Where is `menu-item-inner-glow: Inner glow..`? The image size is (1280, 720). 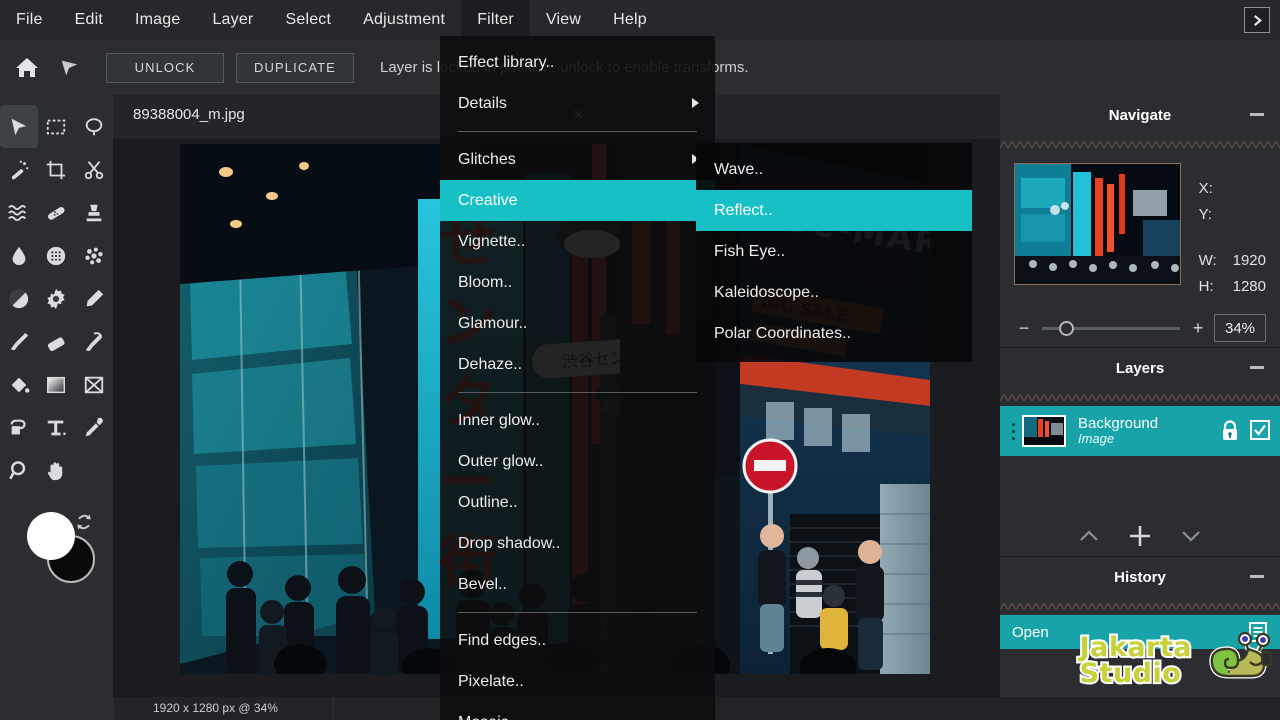
menu-item-inner-glow: Inner glow.. is located at coordinates (577, 420).